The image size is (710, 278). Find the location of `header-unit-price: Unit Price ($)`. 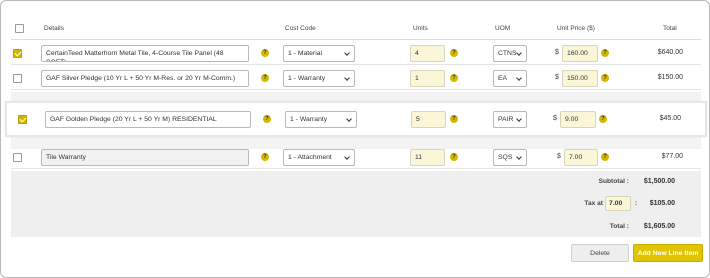

header-unit-price: Unit Price ($) is located at coordinates (576, 28).